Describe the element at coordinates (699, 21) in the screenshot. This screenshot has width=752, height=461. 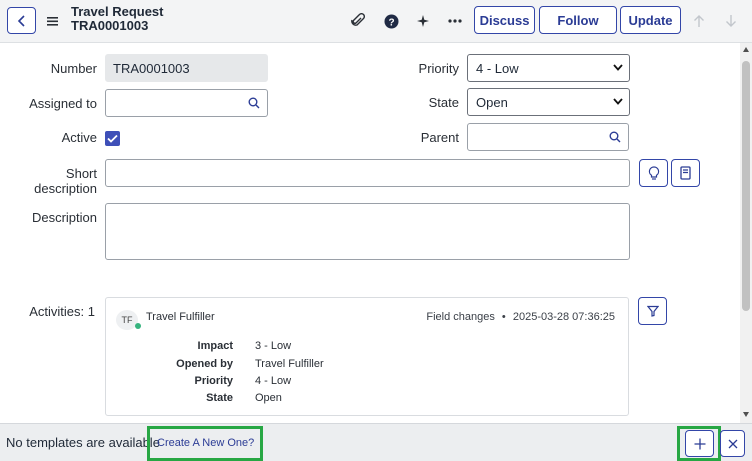
I see `arrow-up-icon` at that location.